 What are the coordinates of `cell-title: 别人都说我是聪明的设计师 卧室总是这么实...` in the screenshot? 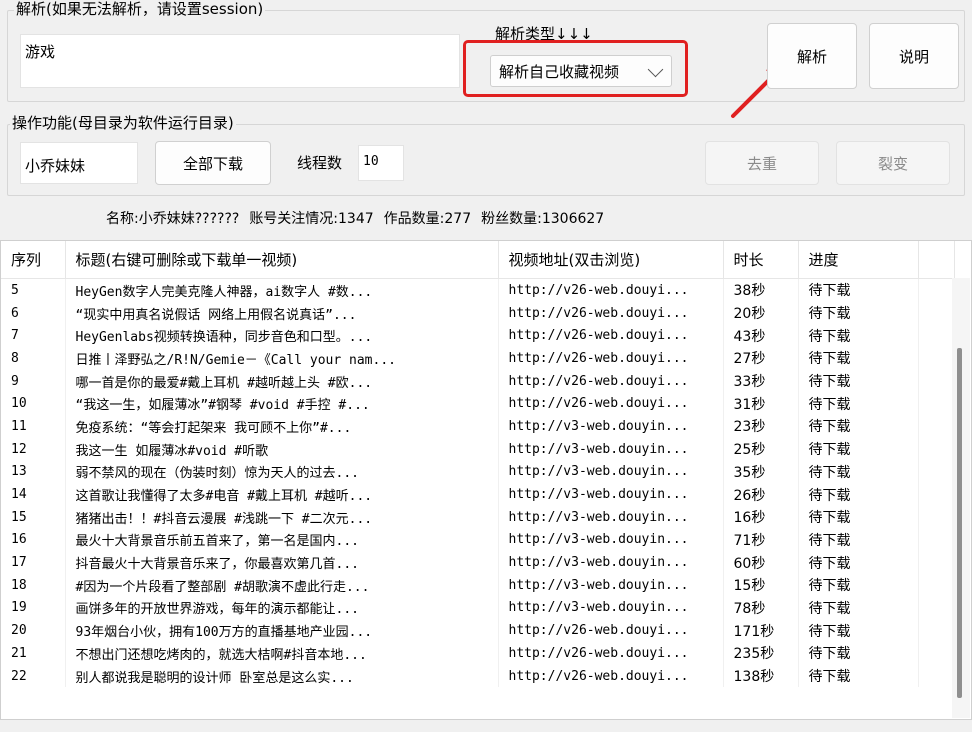 It's located at (282, 676).